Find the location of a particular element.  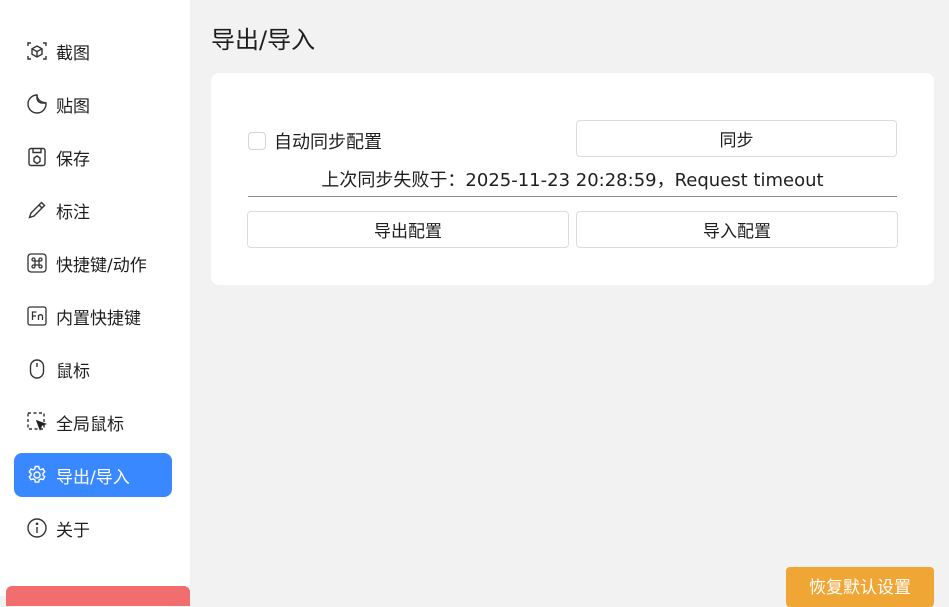

sidebar-item-label: 内置快捷键 is located at coordinates (98, 318).